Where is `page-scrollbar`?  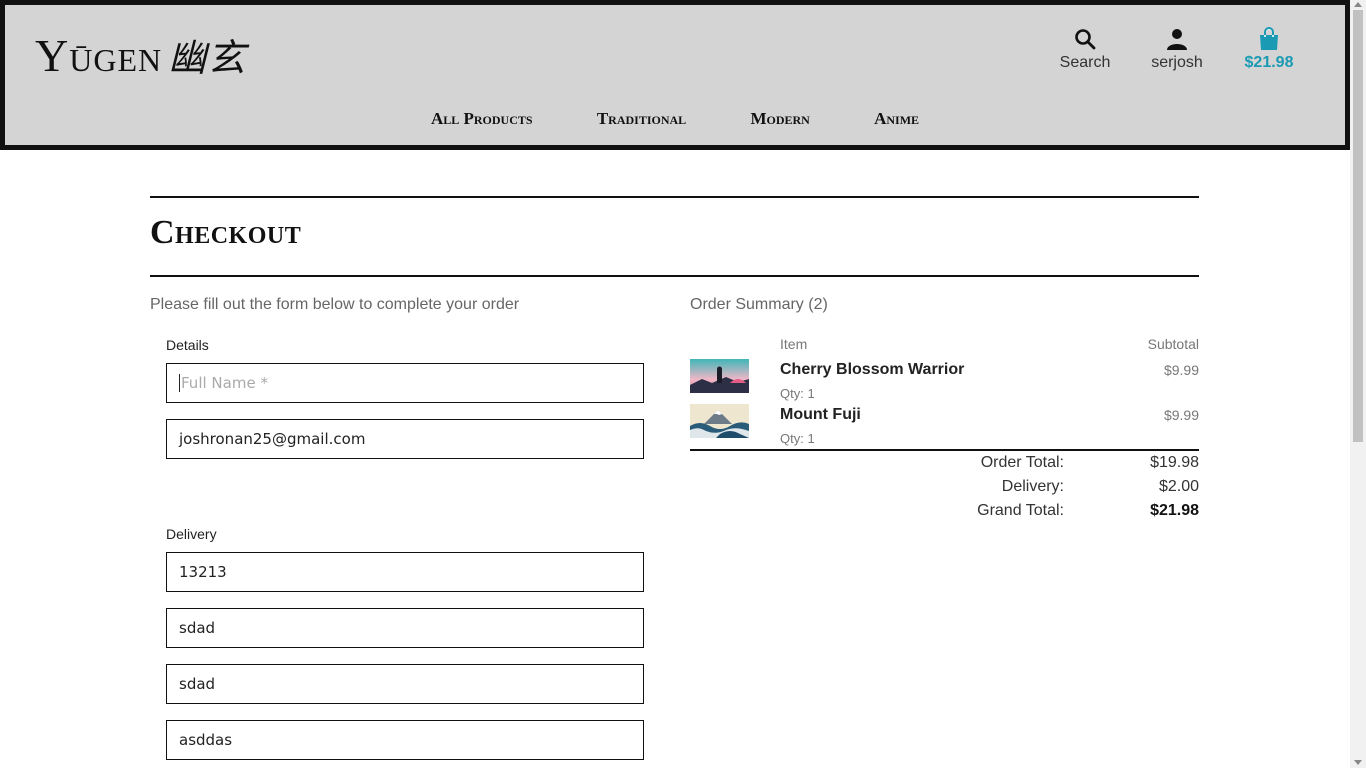 page-scrollbar is located at coordinates (1358, 384).